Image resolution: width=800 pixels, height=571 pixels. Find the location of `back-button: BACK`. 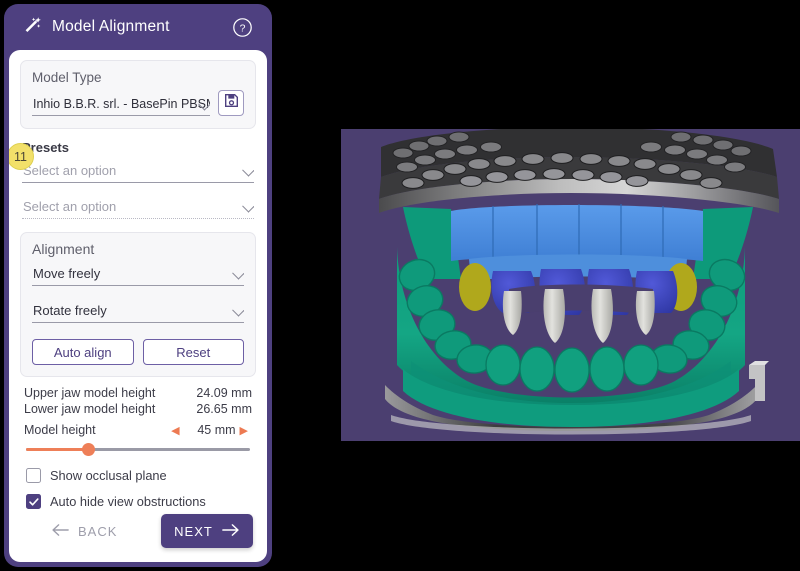

back-button: BACK is located at coordinates (84, 531).